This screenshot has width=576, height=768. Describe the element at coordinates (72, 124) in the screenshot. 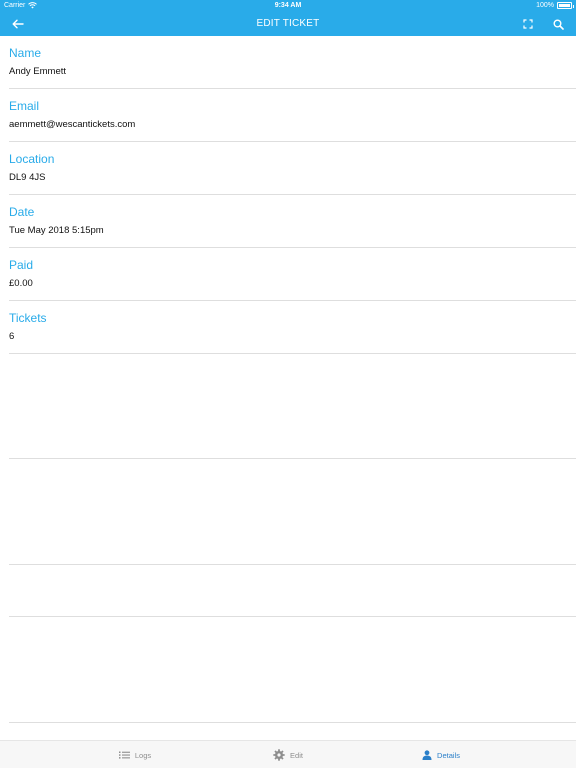

I see `field-value: aemmett@wescantickets.com` at that location.